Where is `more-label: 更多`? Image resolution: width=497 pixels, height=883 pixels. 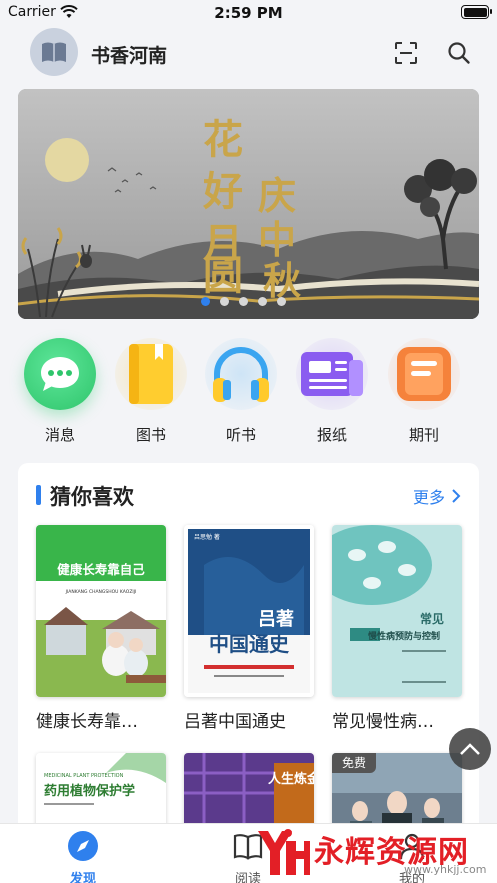
more-label: 更多 is located at coordinates (428, 497).